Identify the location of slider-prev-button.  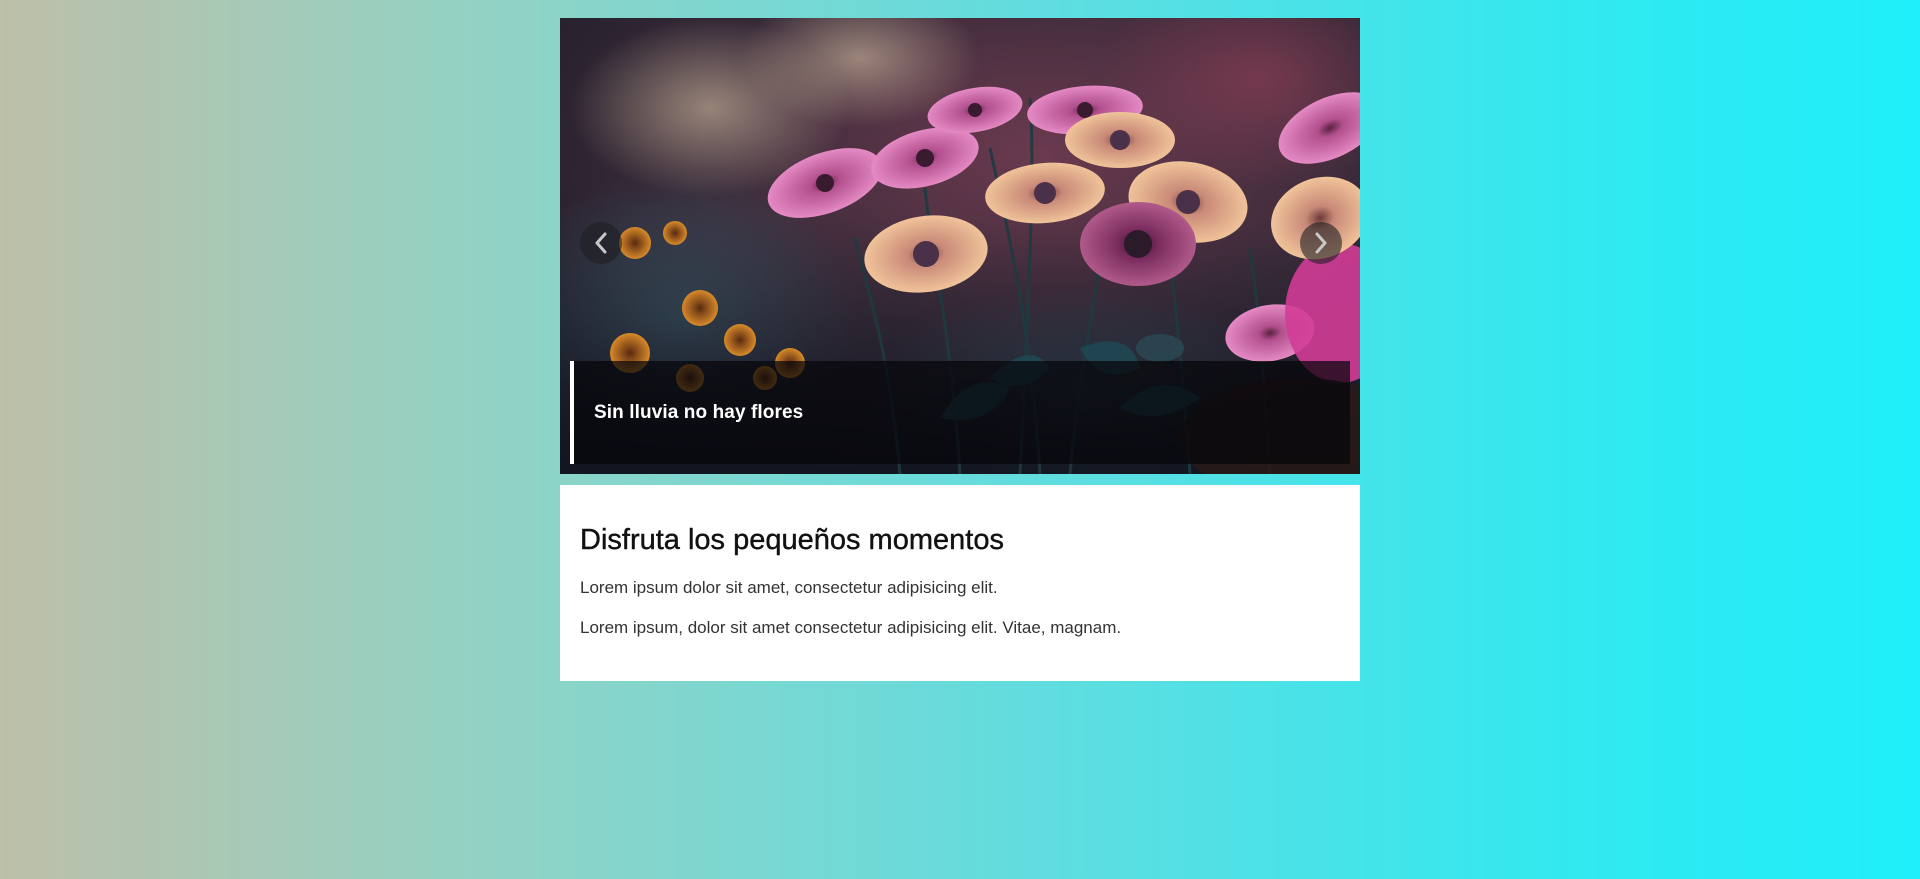
(601, 243).